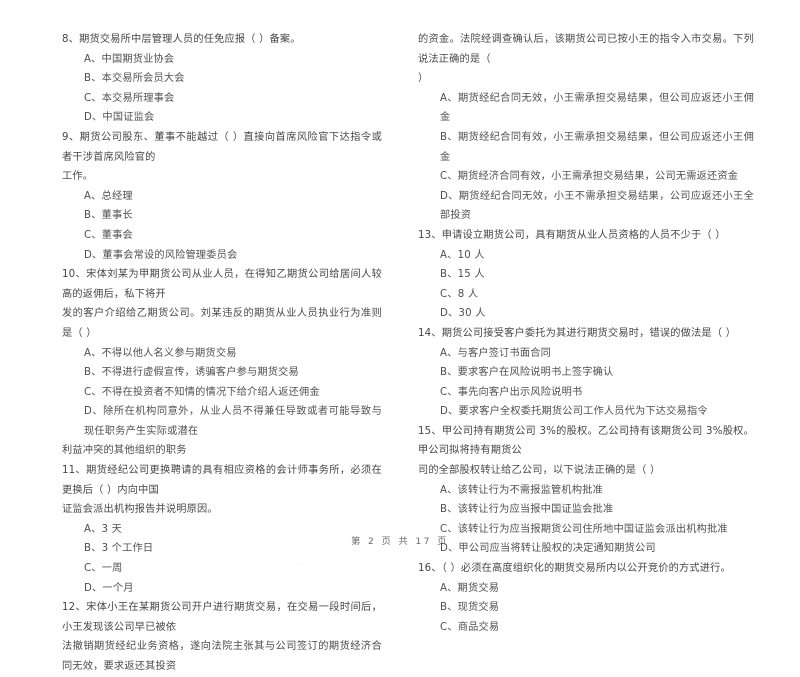  I want to click on option-text: D、一个月, so click(109, 588).